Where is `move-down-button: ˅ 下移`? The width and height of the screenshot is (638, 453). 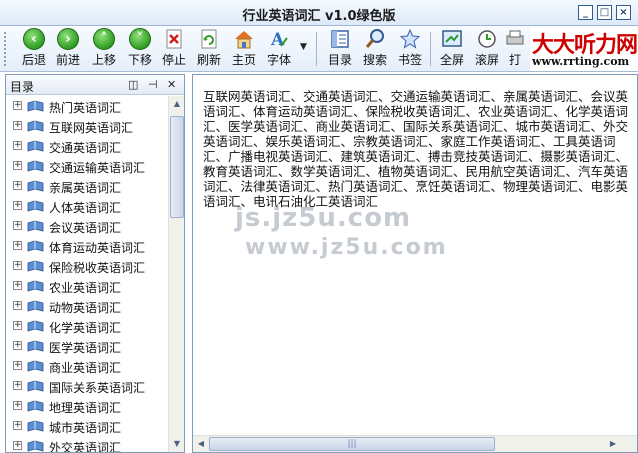
move-down-button: ˅ 下移 is located at coordinates (140, 49).